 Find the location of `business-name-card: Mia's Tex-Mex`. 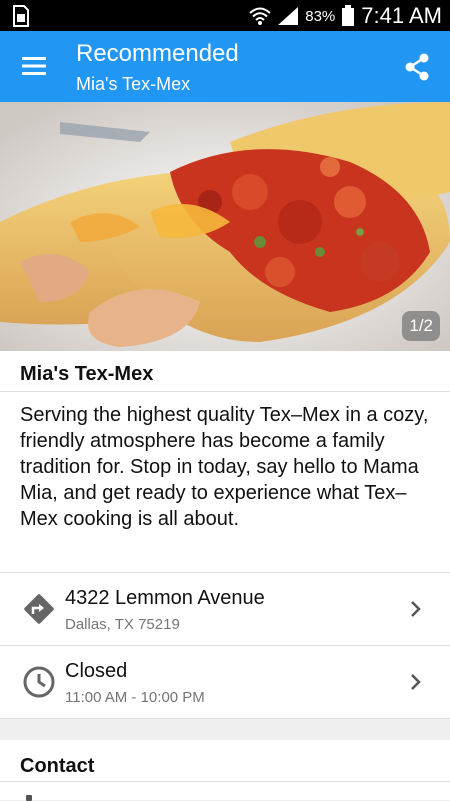

business-name-card: Mia's Tex-Mex is located at coordinates (225, 371).